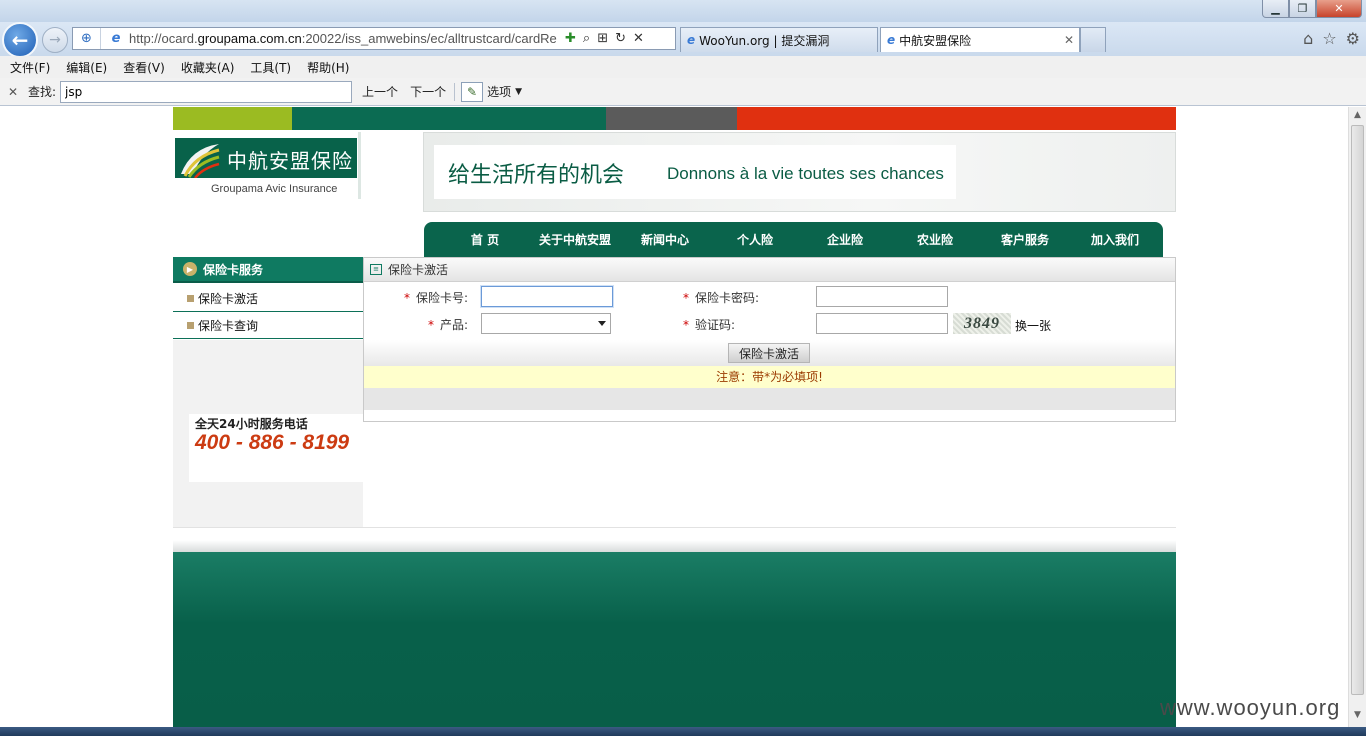  I want to click on menu-edit: 编辑(E), so click(86, 67).